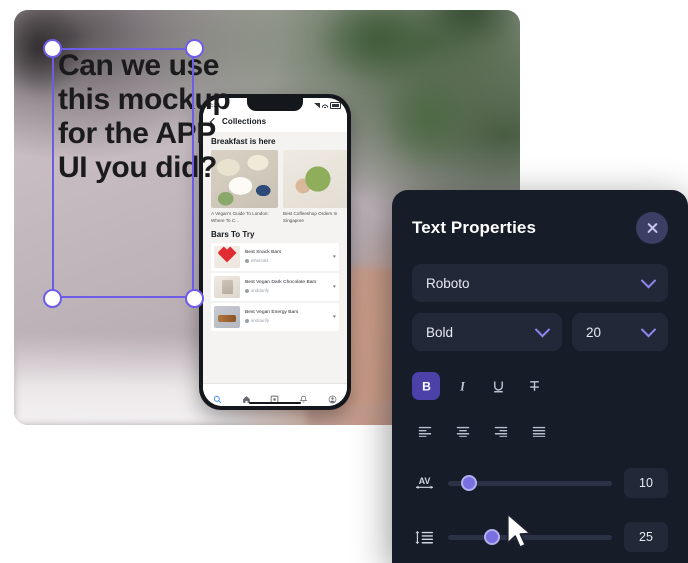 Image resolution: width=688 pixels, height=563 pixels. I want to click on italic-button: I, so click(462, 386).